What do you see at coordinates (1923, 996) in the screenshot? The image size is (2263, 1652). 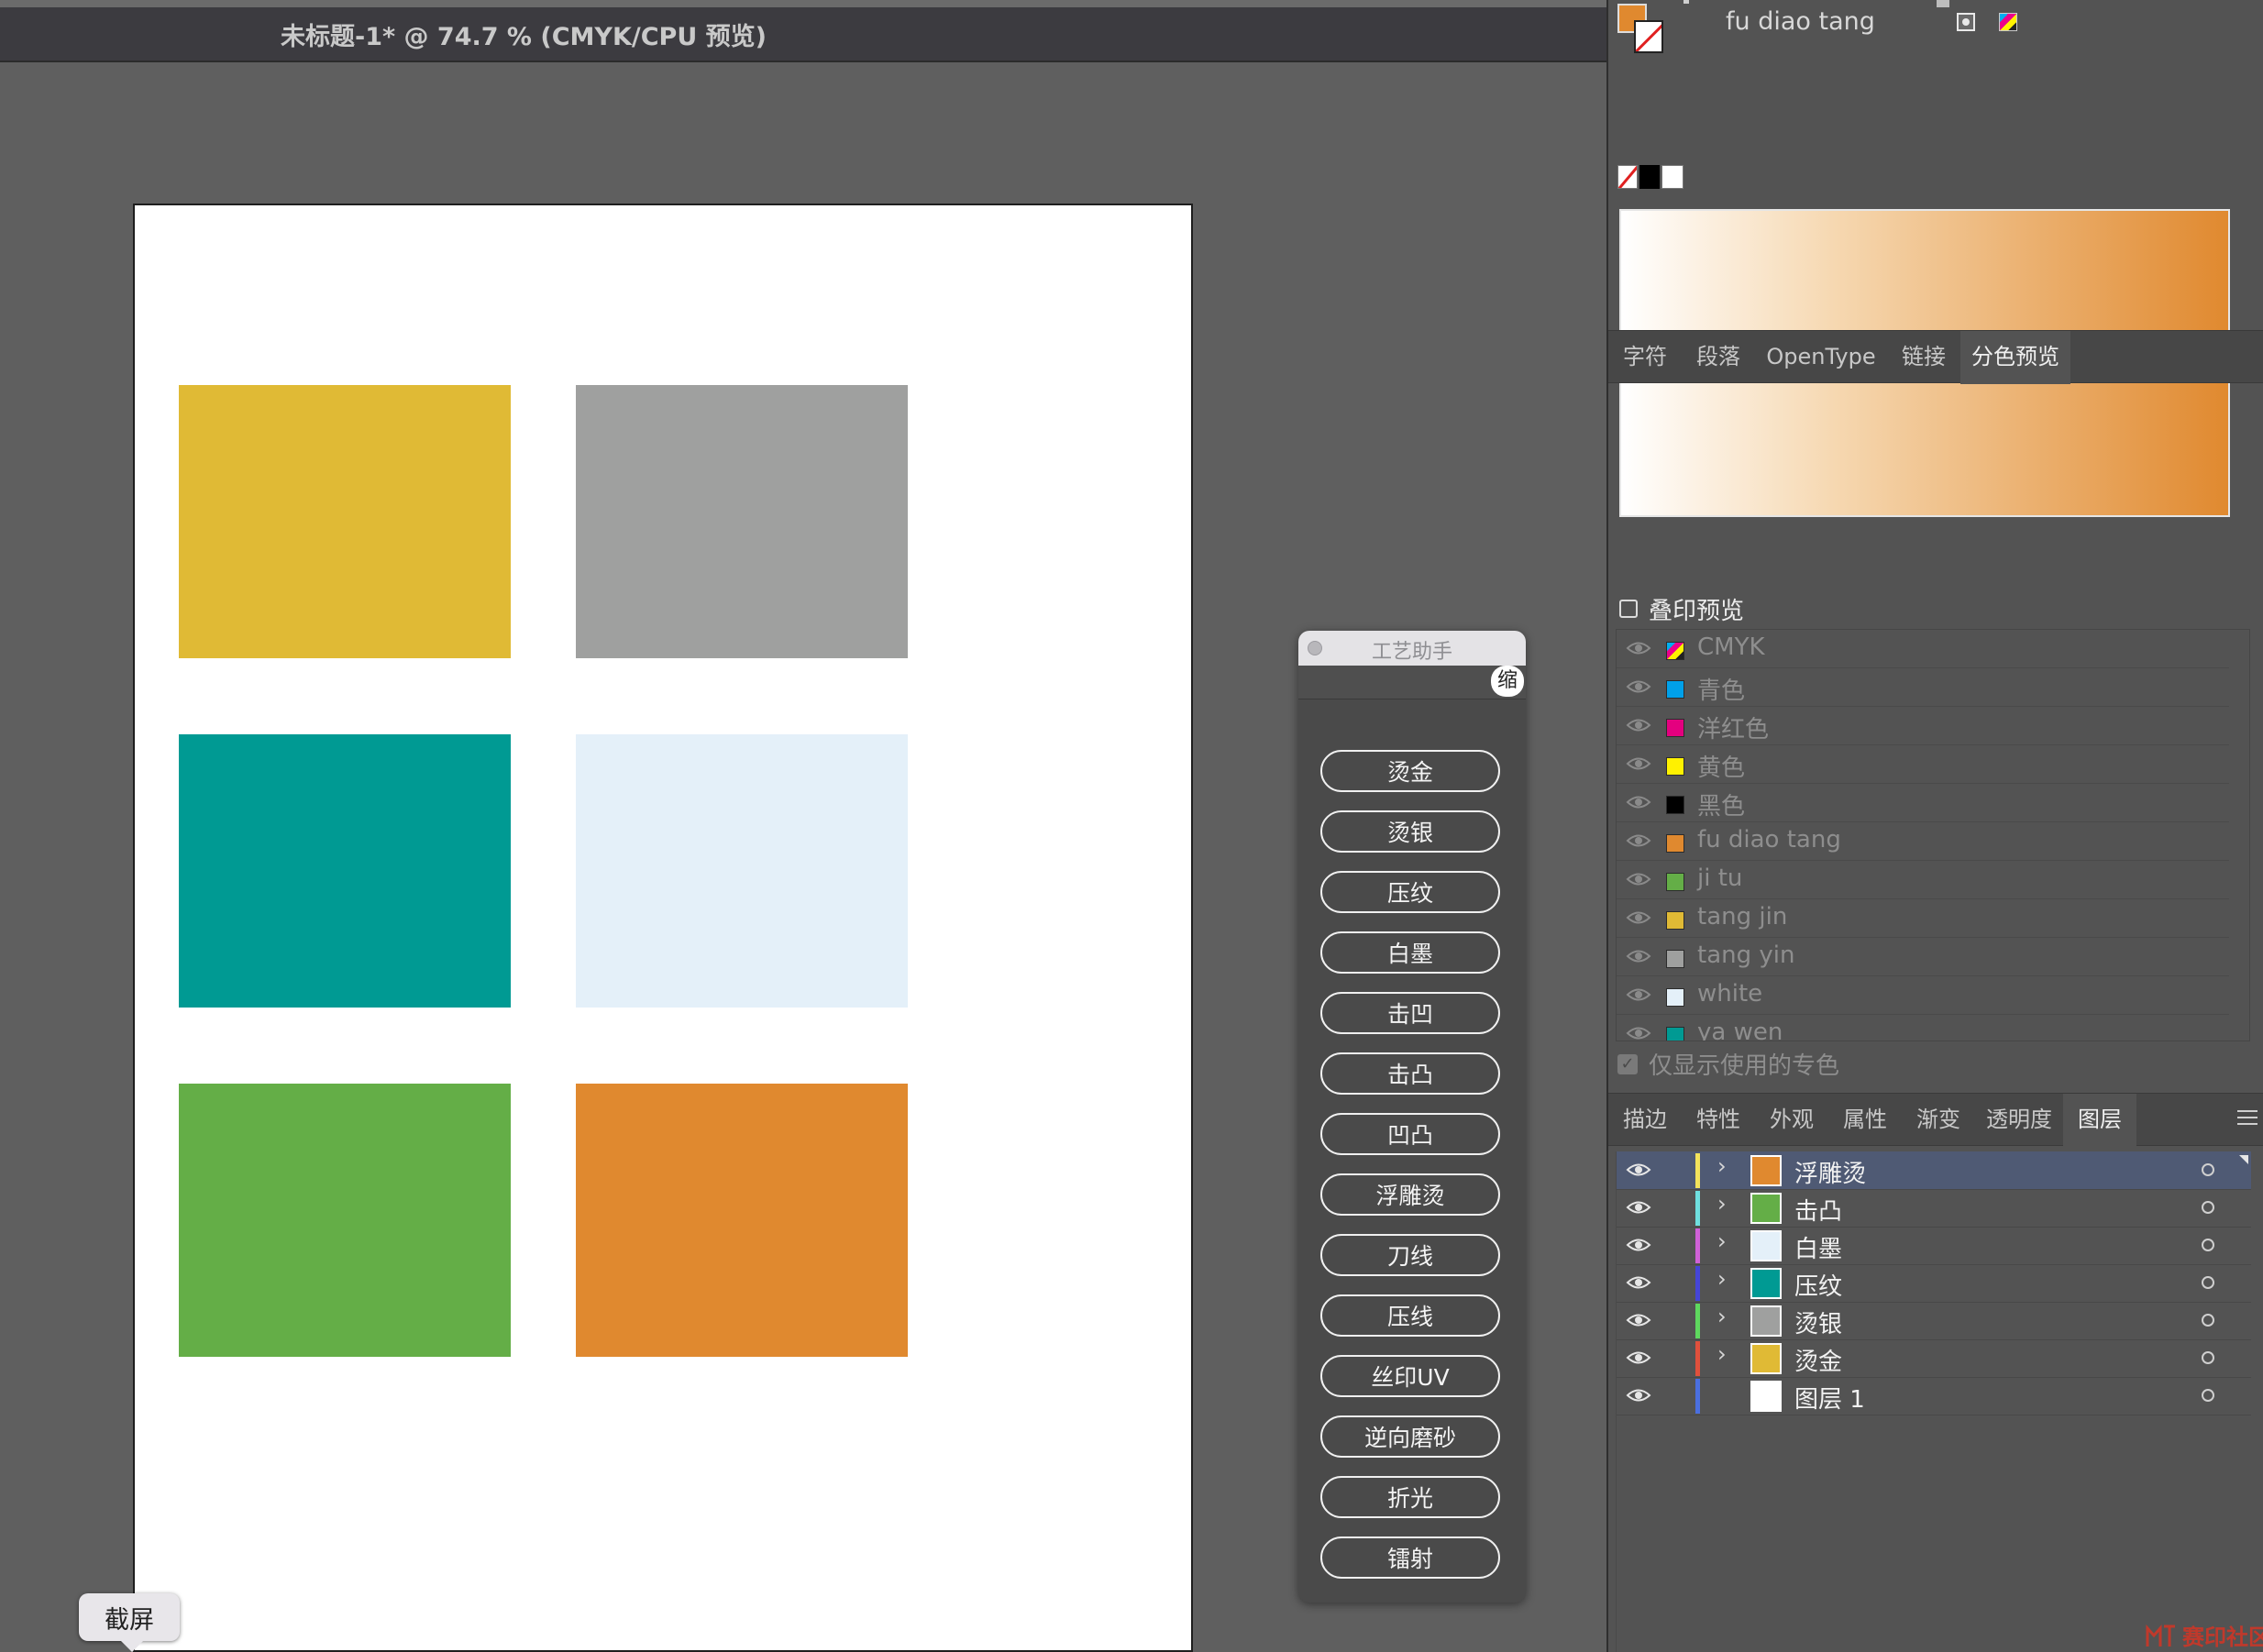 I see `separation-row: white` at bounding box center [1923, 996].